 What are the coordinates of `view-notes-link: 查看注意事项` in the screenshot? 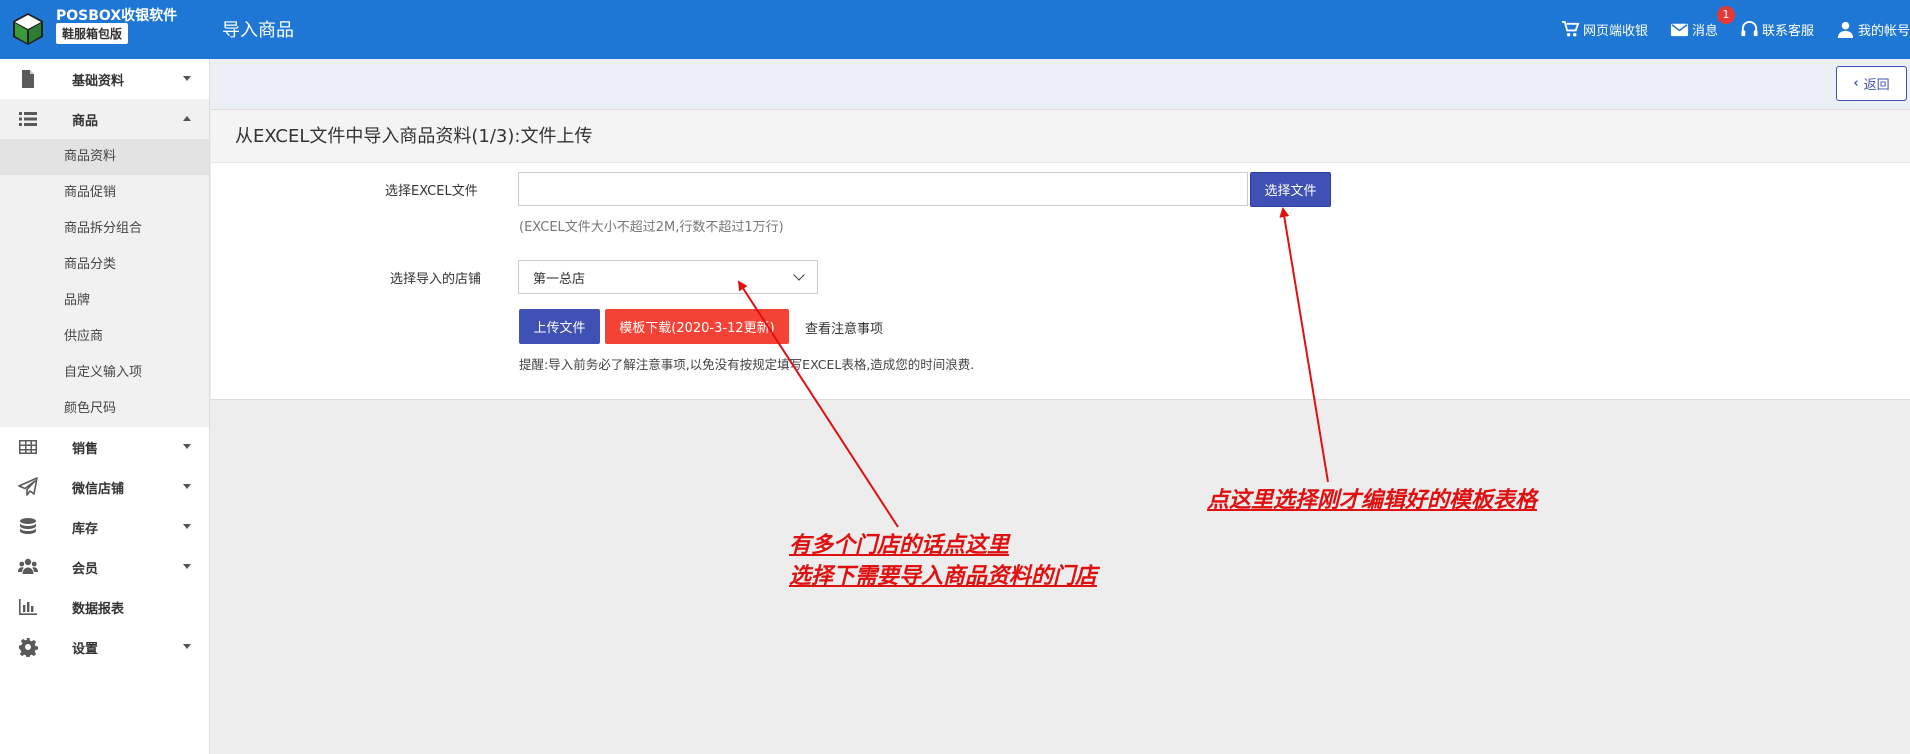 It's located at (844, 327).